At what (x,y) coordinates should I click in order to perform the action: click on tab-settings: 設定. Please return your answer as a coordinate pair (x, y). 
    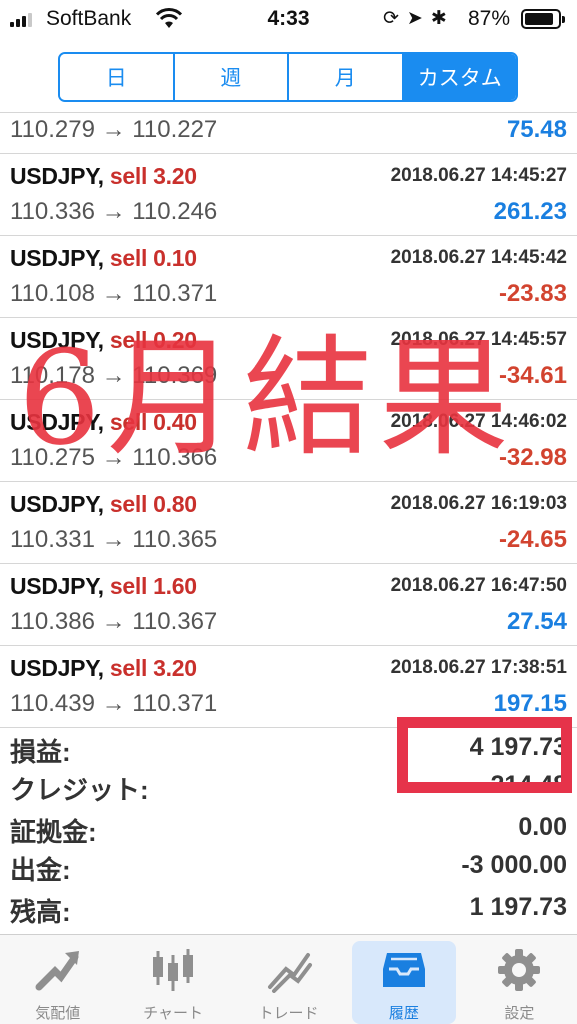
    Looking at the image, I should click on (519, 979).